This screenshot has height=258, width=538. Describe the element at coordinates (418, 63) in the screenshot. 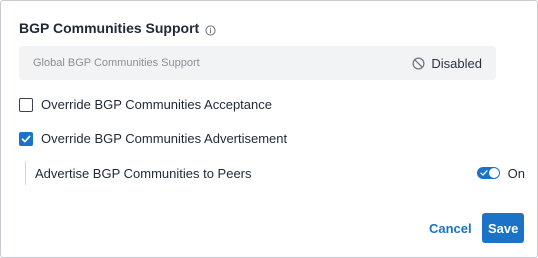

I see `disabled-icon` at that location.